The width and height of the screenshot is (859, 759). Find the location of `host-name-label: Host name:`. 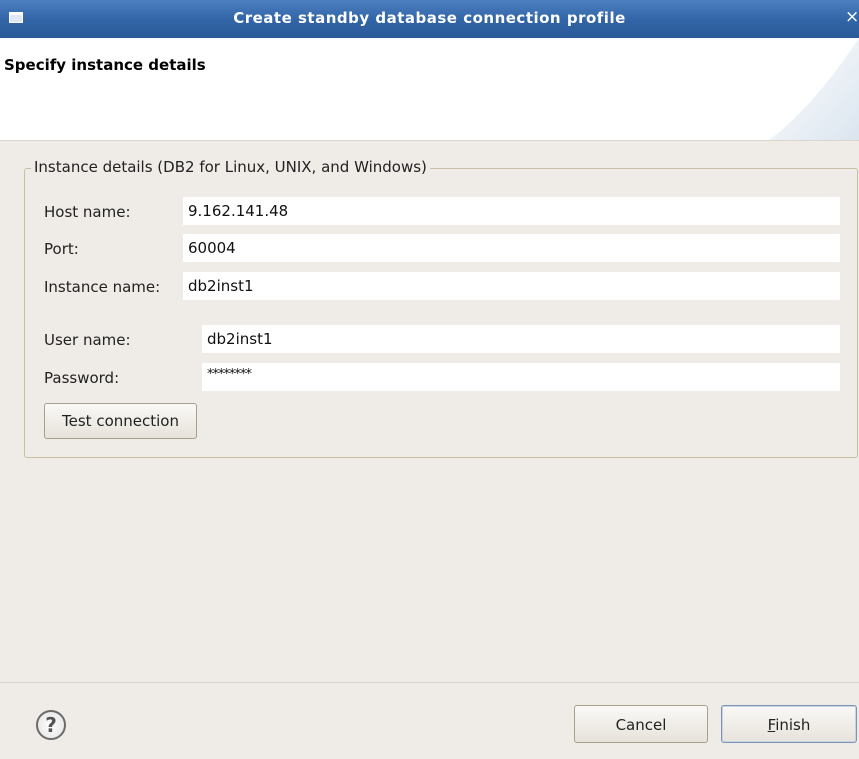

host-name-label: Host name: is located at coordinates (87, 212).